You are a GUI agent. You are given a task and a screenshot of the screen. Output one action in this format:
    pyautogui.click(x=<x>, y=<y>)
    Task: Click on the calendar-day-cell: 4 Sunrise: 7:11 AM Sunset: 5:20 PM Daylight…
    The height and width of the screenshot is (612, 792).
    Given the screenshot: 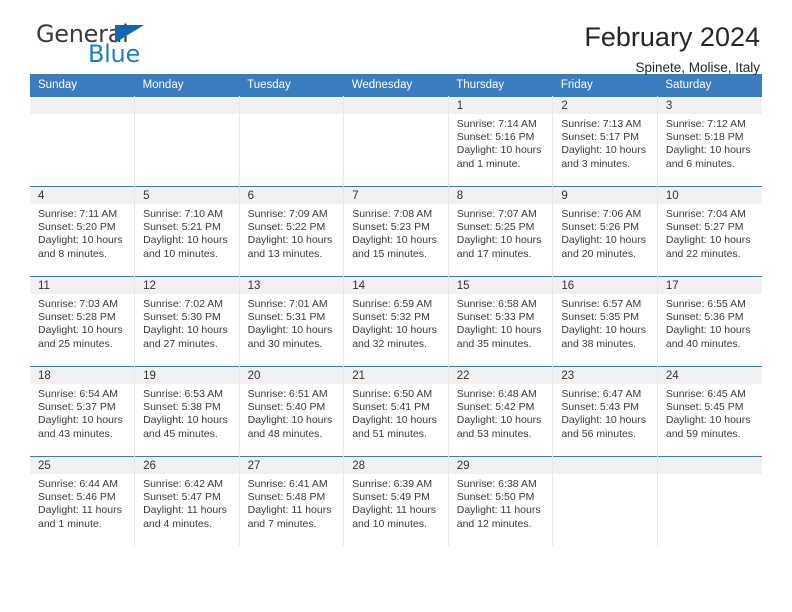 What is the action you would take?
    pyautogui.click(x=83, y=231)
    